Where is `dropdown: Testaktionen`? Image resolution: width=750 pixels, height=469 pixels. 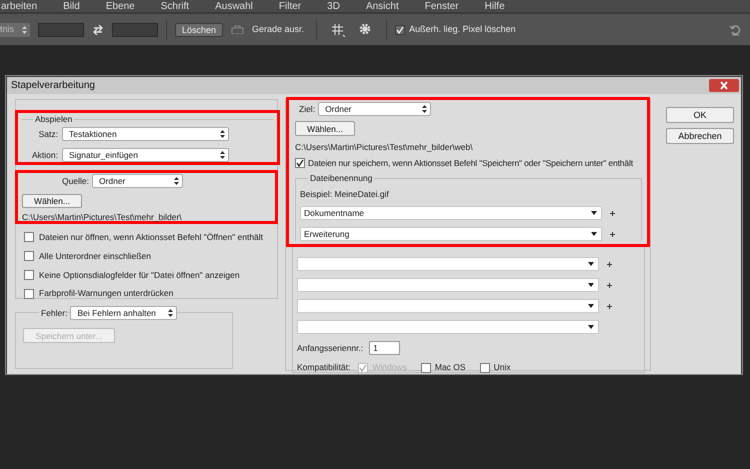 dropdown: Testaktionen is located at coordinates (145, 134).